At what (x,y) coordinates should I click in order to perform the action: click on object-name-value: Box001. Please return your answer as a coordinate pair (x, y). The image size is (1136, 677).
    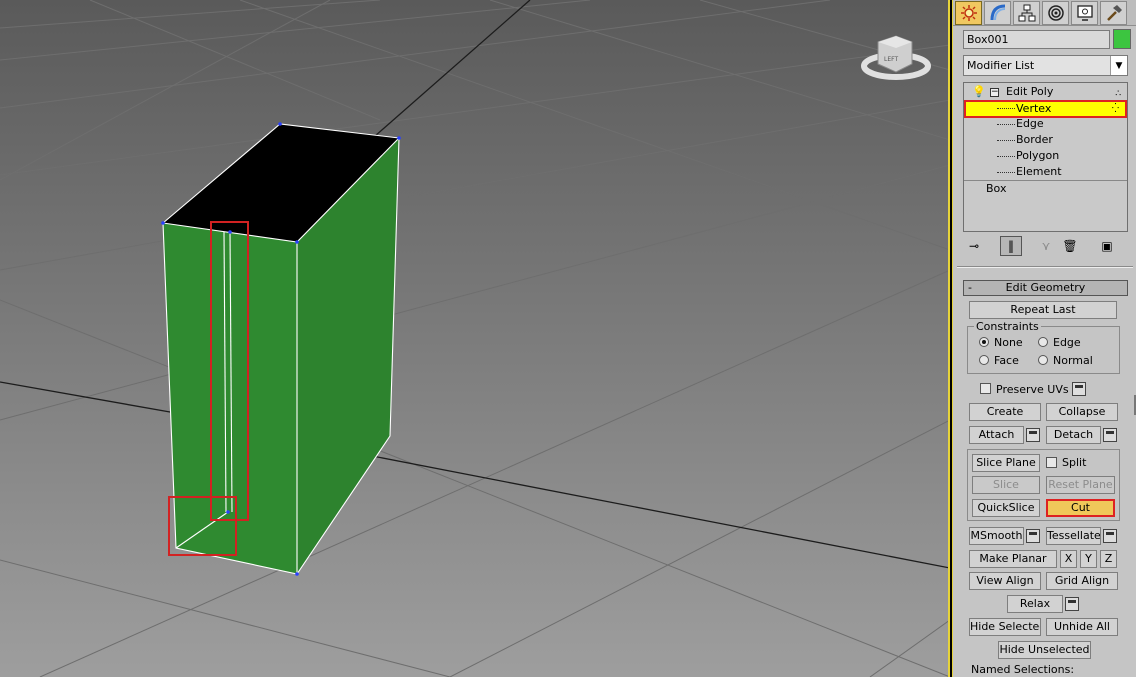
    Looking at the image, I should click on (988, 39).